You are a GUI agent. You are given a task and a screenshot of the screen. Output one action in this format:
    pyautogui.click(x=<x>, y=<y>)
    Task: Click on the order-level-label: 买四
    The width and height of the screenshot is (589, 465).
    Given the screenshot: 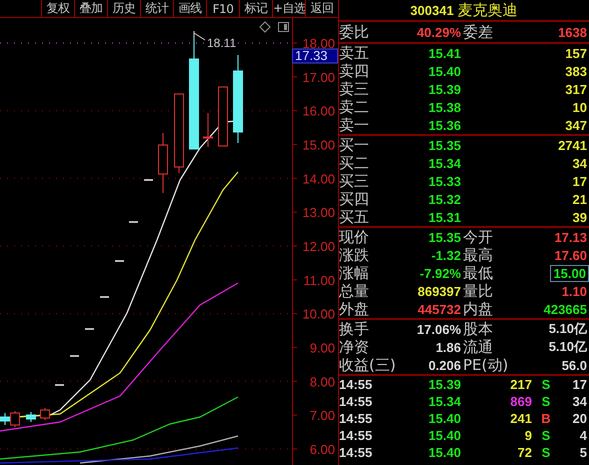 What is the action you would take?
    pyautogui.click(x=354, y=199)
    